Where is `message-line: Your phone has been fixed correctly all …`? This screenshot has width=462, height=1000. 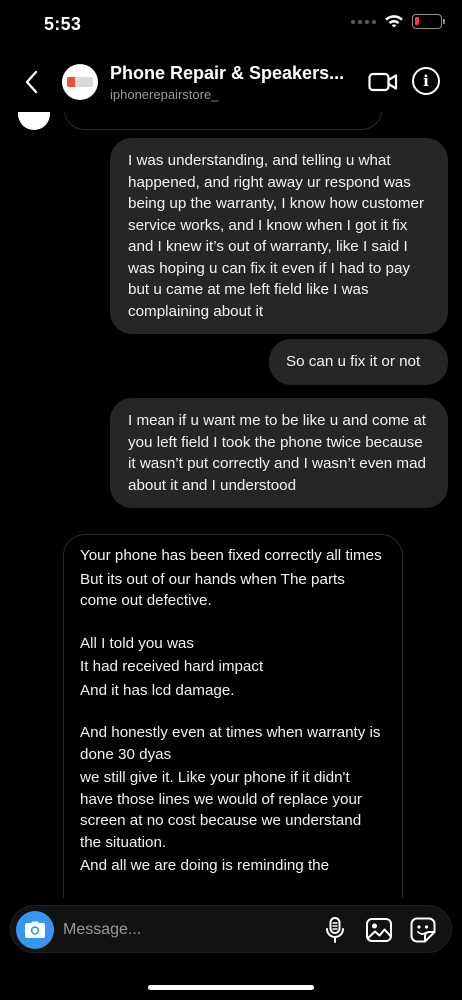 message-line: Your phone has been fixed correctly all … is located at coordinates (231, 555).